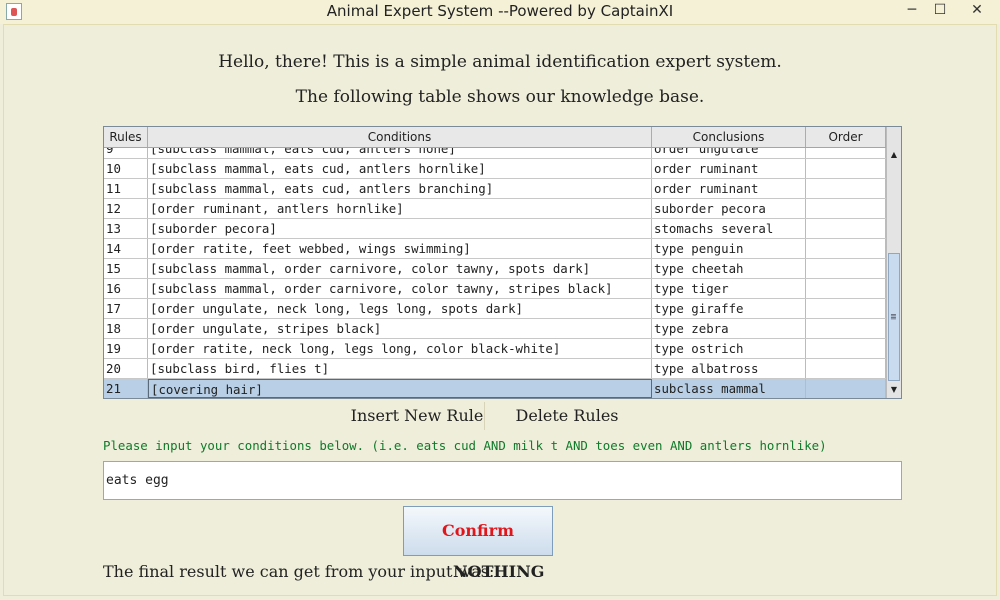  I want to click on insert-rule-button: Insert New Rule, so click(417, 416).